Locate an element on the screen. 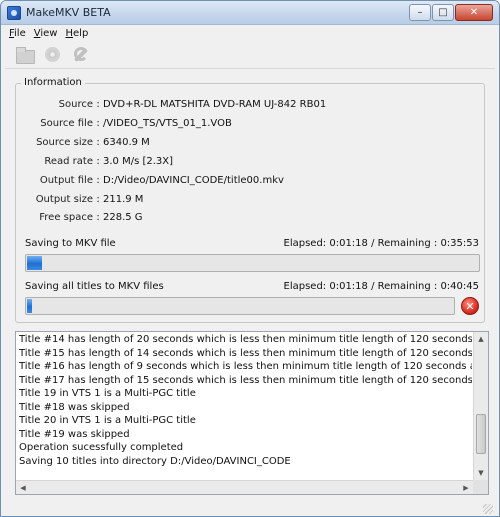 Image resolution: width=500 pixels, height=517 pixels. scroll-corner is located at coordinates (480, 487).